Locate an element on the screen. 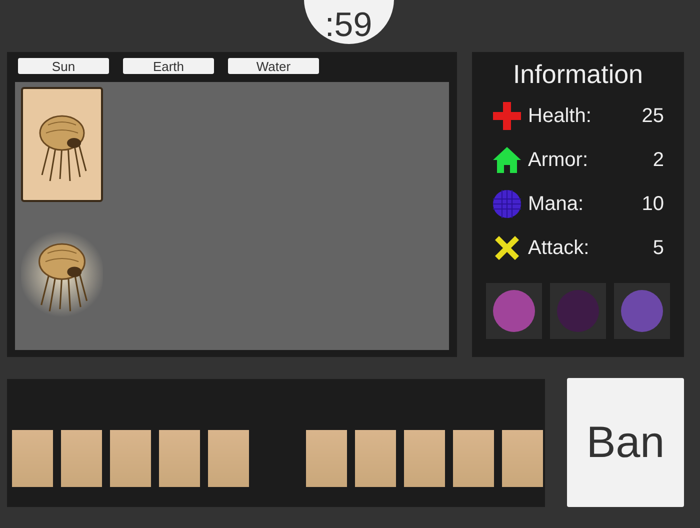  timer-dial: :59 is located at coordinates (349, 22).